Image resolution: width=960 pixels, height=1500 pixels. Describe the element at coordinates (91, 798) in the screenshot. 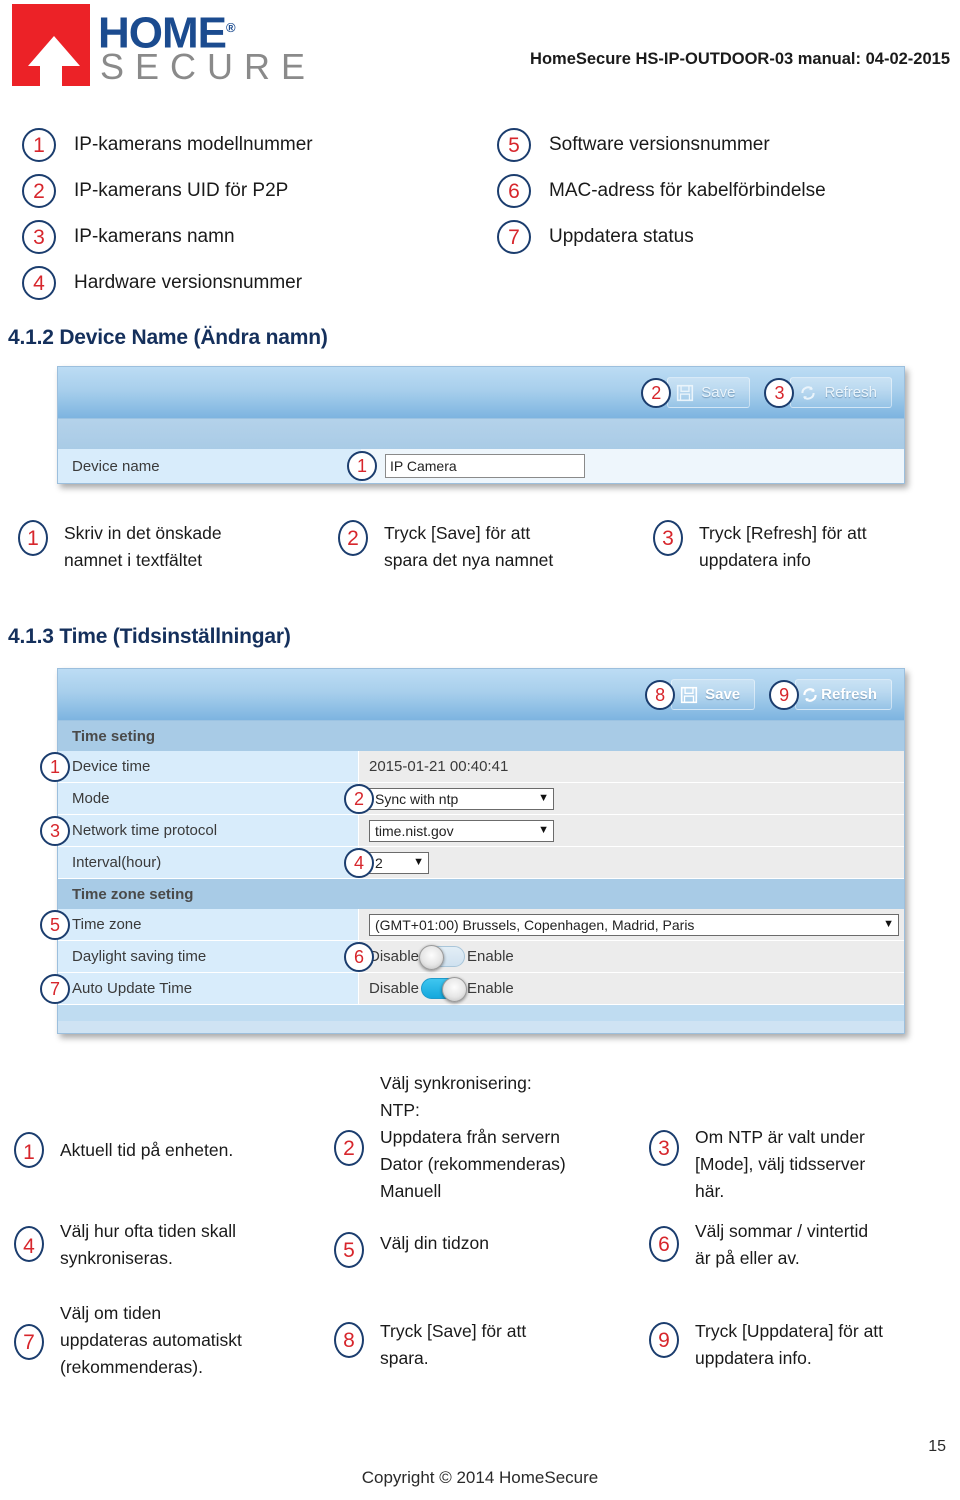

I see `row-label-text: Mode` at that location.